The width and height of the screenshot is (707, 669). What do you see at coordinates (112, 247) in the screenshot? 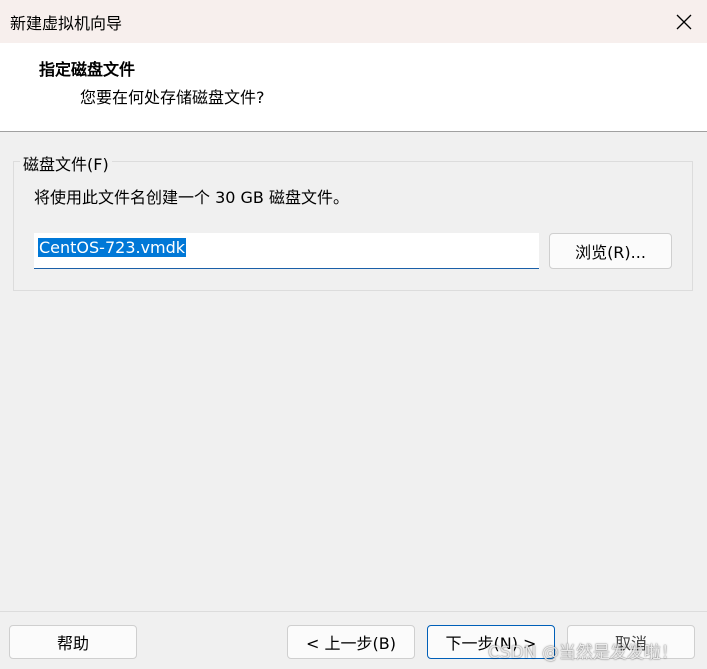
I see `filename-text: CentOS-723.vmdk` at bounding box center [112, 247].